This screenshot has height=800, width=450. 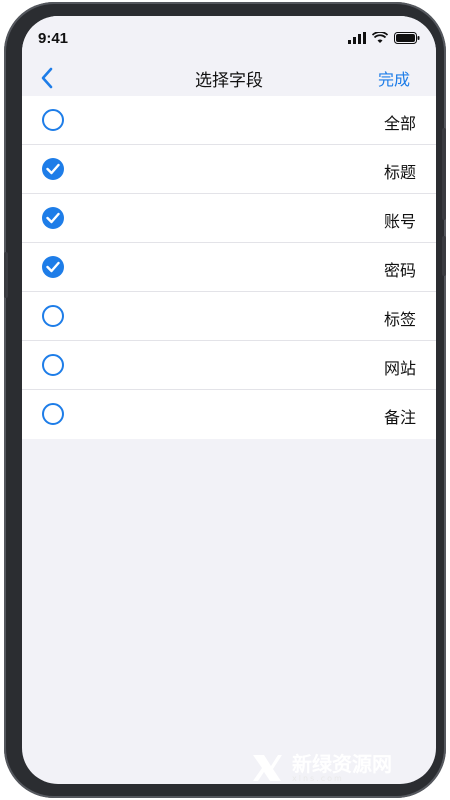 I want to click on watermark: 新绿资源网 xlns.com, so click(x=340, y=768).